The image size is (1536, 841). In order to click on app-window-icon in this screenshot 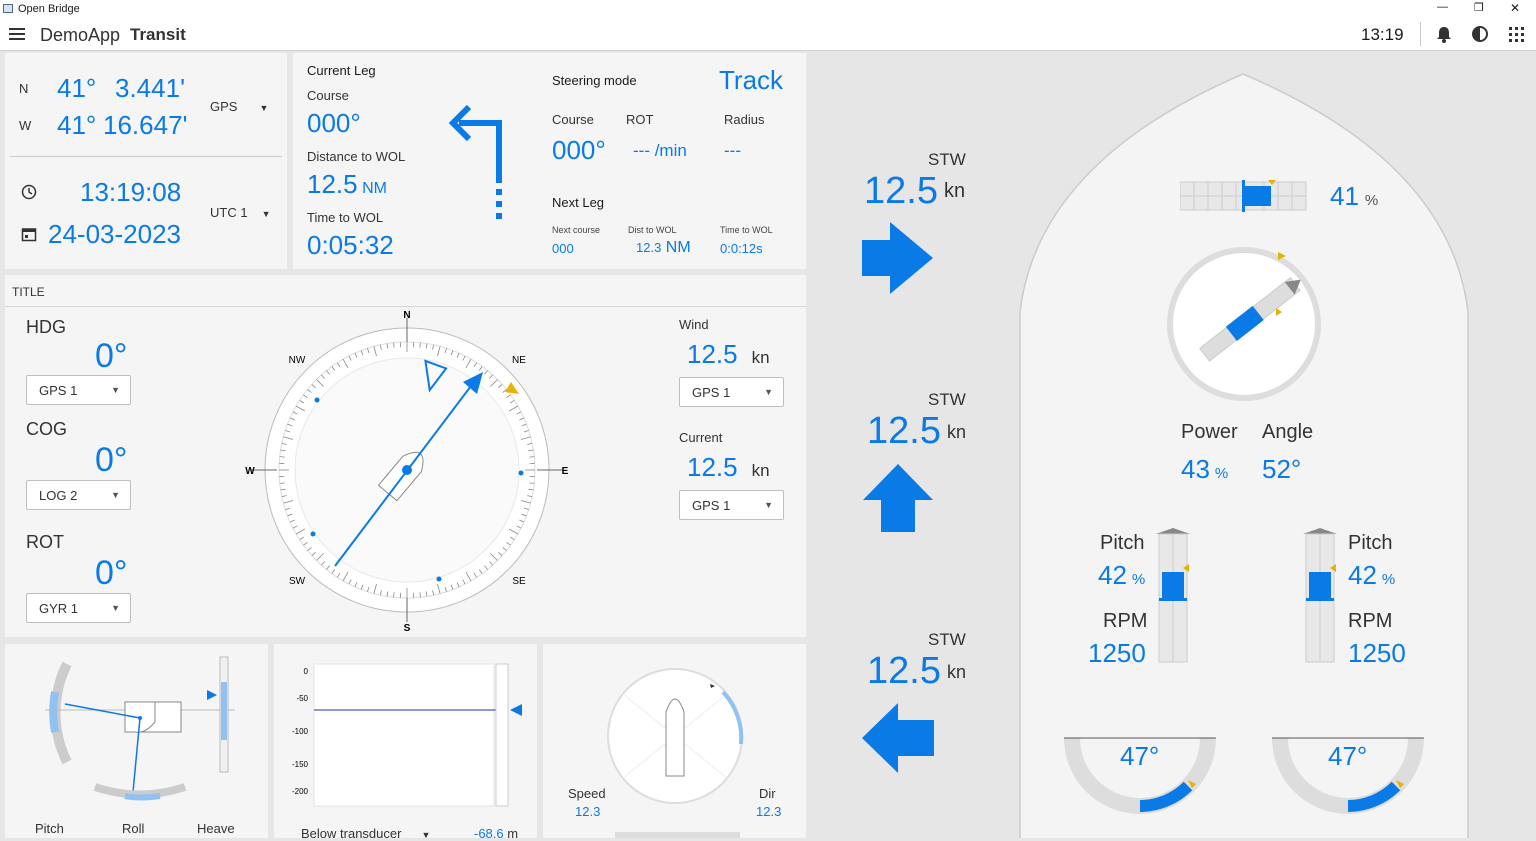, I will do `click(8, 8)`.